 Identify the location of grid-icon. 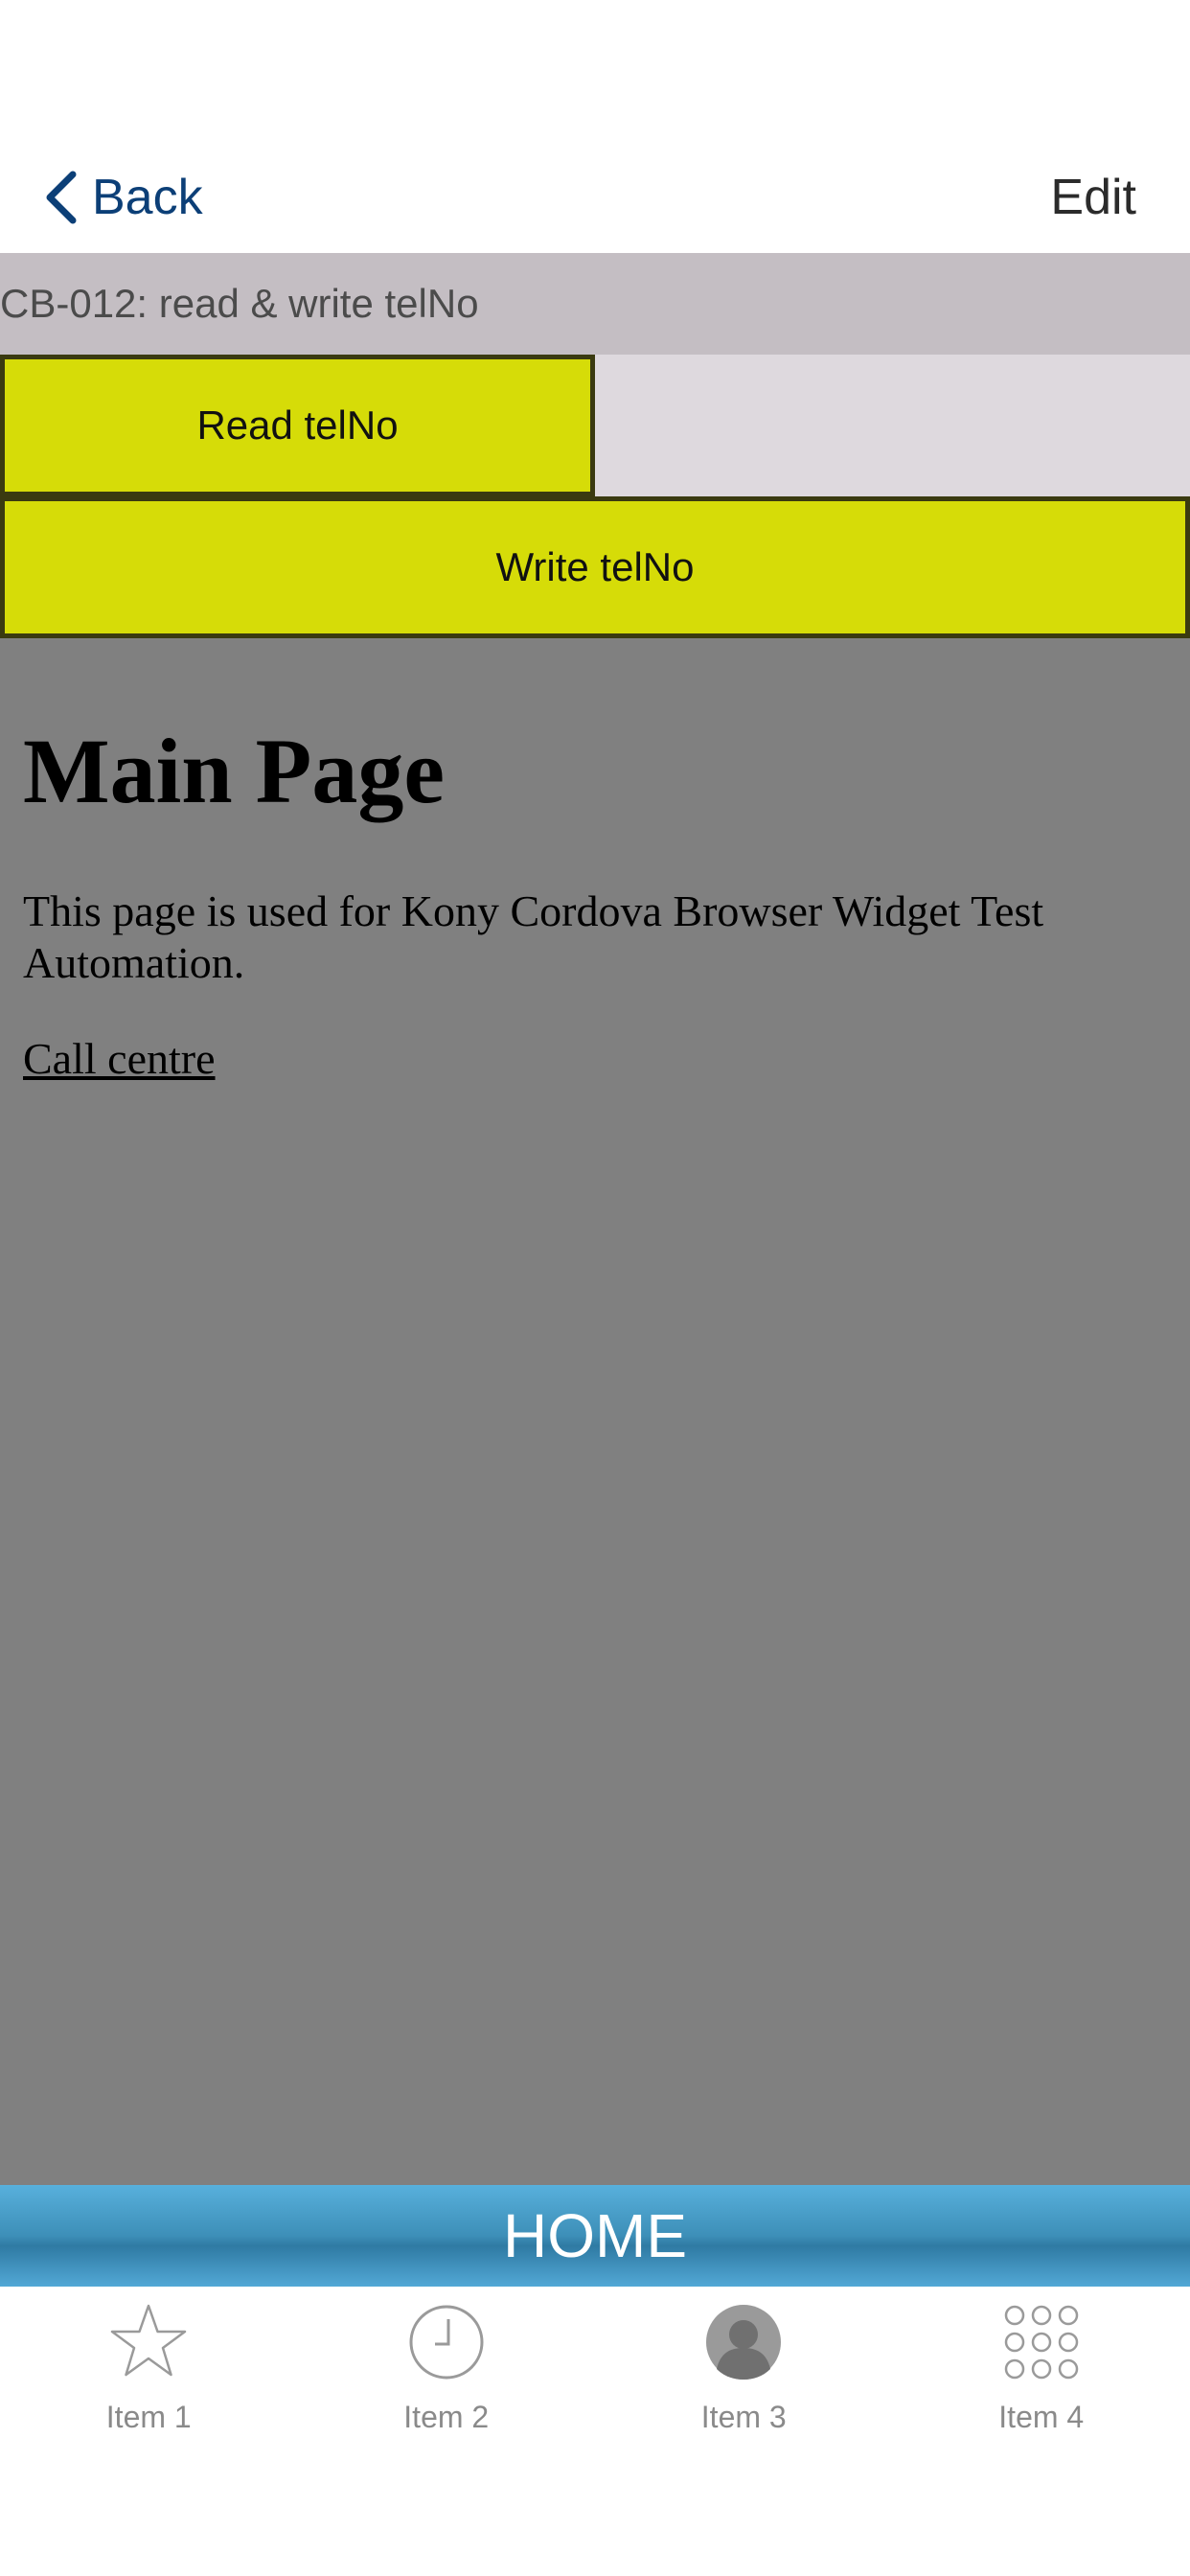
(1041, 2342).